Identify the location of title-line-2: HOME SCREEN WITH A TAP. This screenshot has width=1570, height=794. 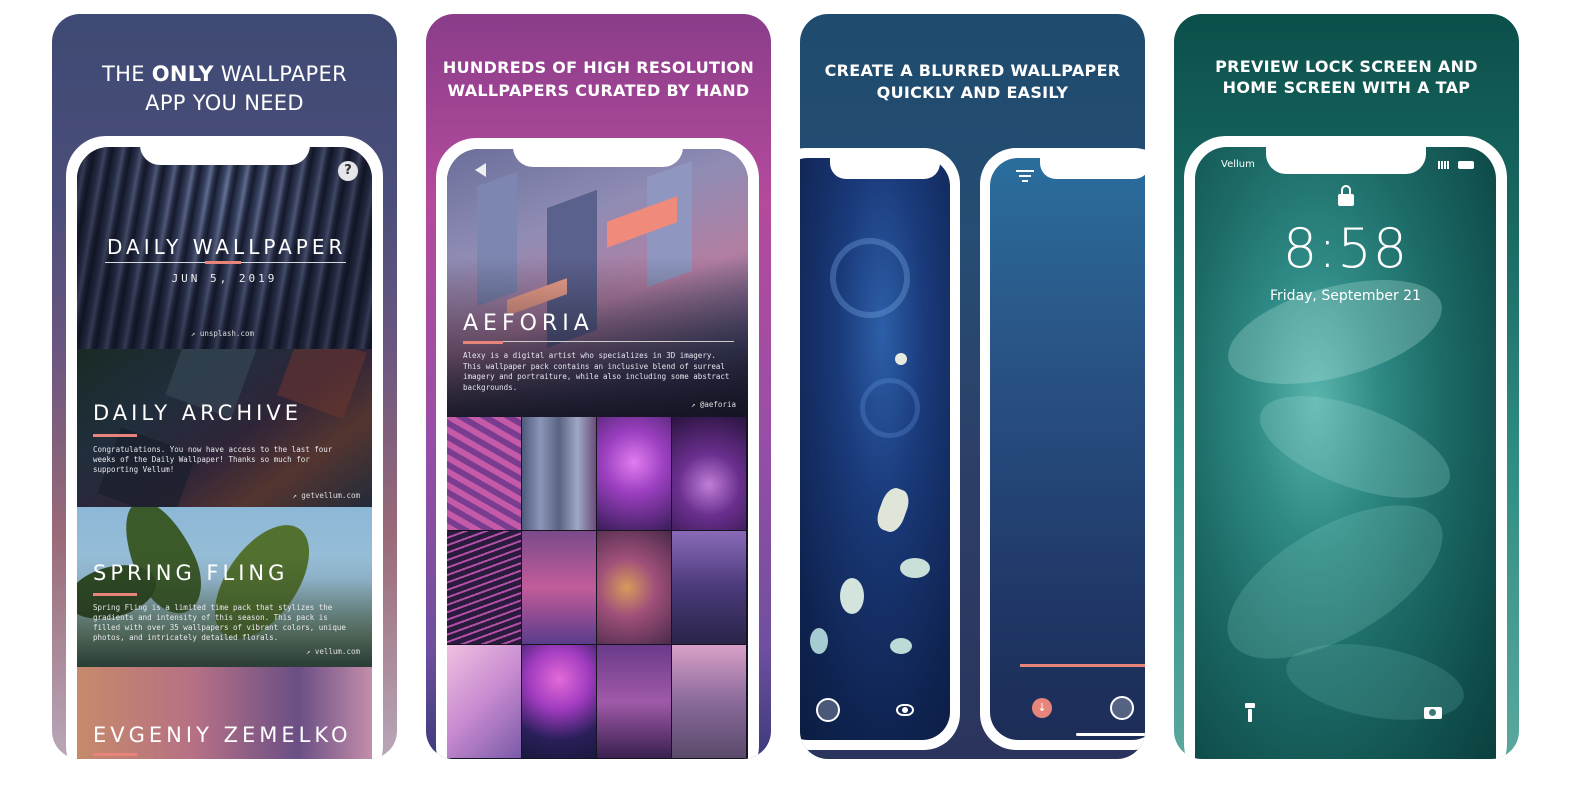
(1346, 87).